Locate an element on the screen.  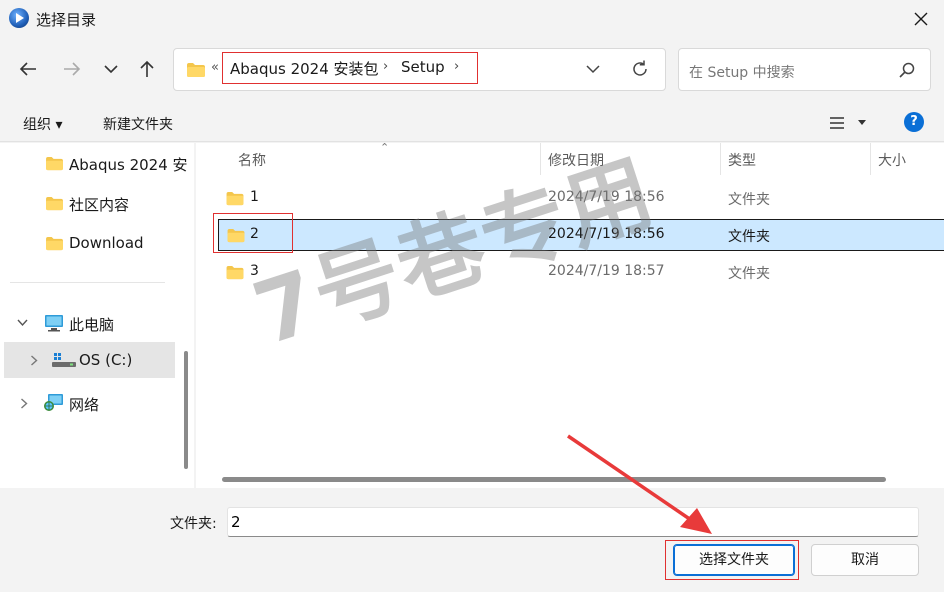
close-icon is located at coordinates (921, 19).